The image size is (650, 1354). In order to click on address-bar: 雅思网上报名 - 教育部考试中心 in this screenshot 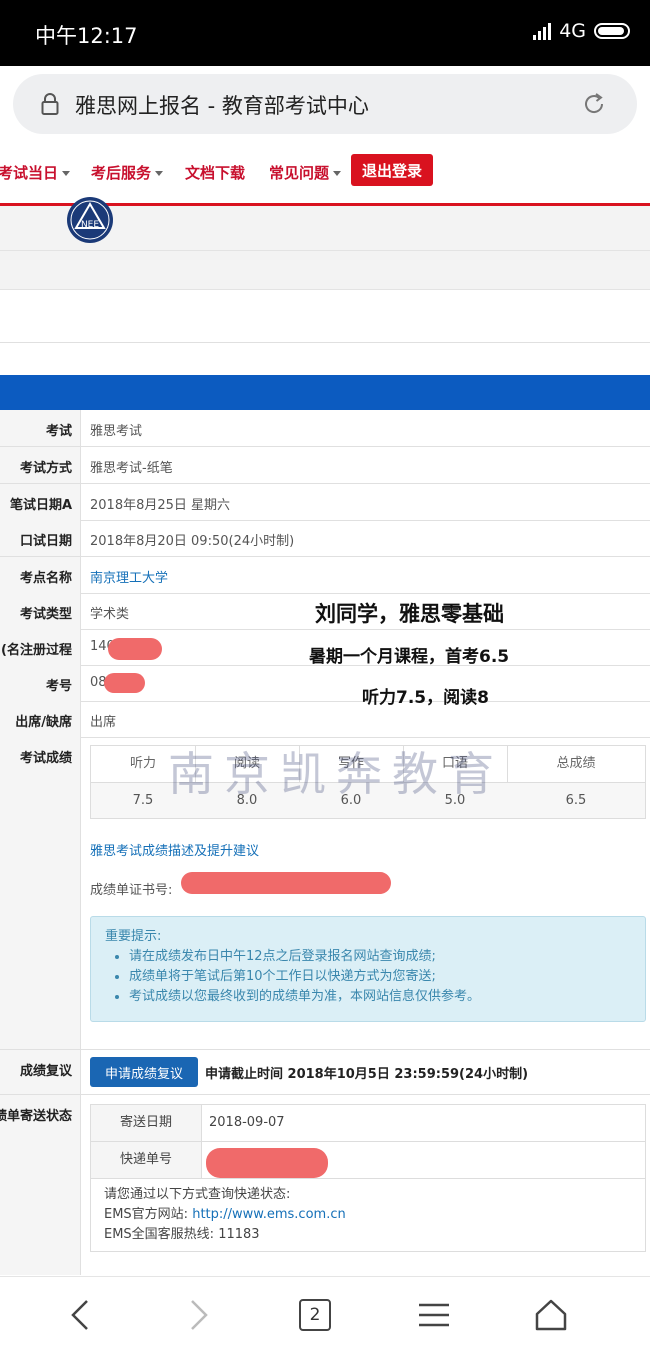, I will do `click(325, 104)`.